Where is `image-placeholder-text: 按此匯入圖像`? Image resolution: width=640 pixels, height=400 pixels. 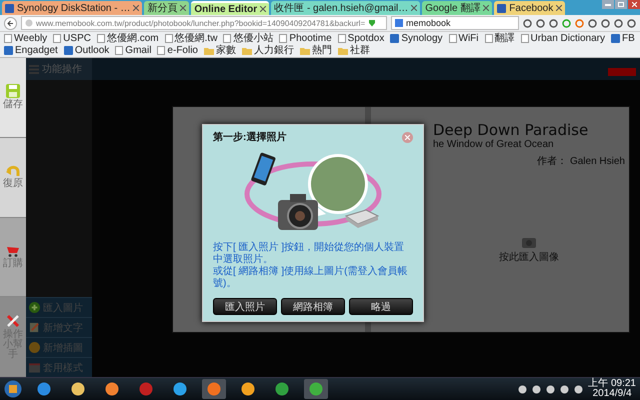 image-placeholder-text: 按此匯入圖像 is located at coordinates (529, 257).